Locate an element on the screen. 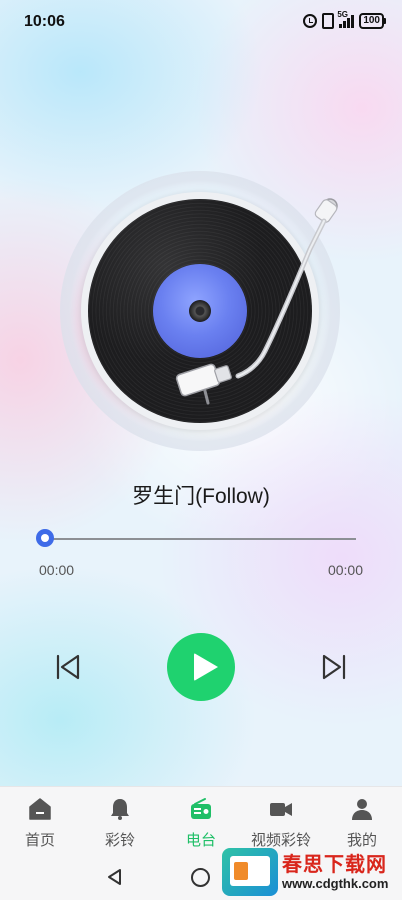  battery-icon: 100 is located at coordinates (372, 21).